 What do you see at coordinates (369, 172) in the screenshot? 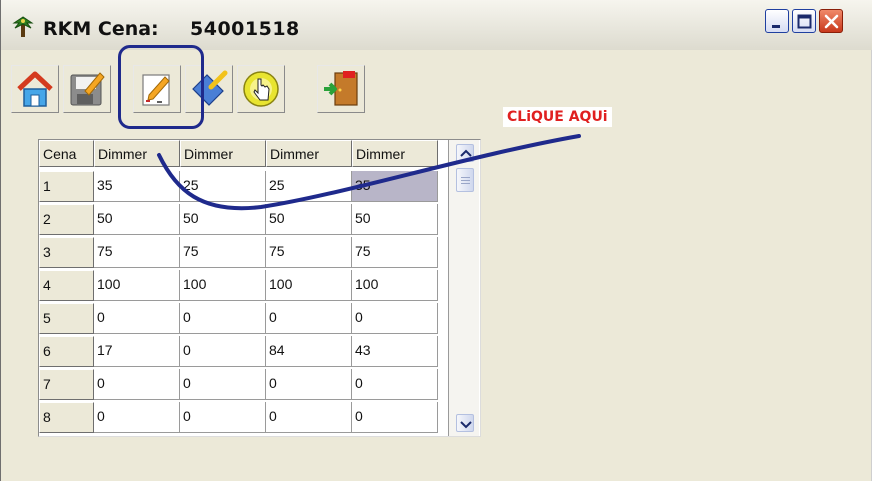
I see `annotation-arrow` at bounding box center [369, 172].